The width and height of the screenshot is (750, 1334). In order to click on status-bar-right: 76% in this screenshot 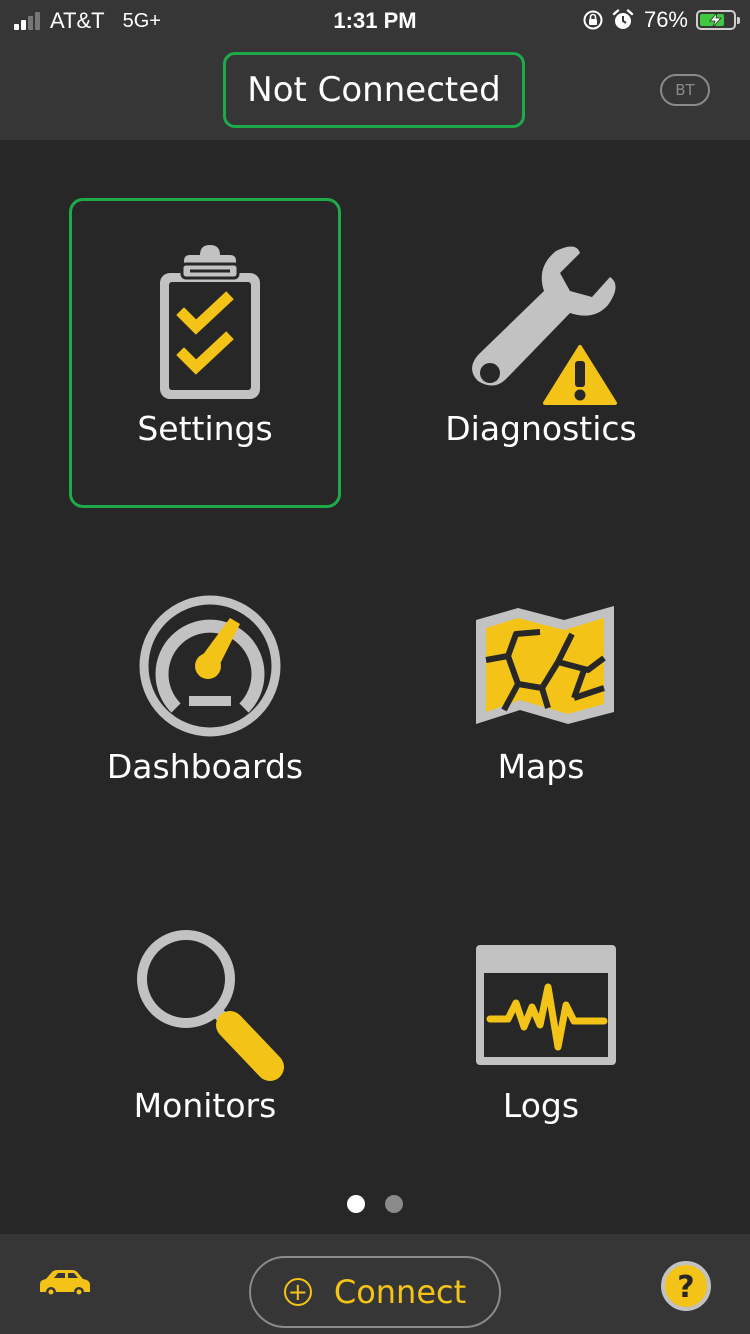, I will do `click(661, 20)`.